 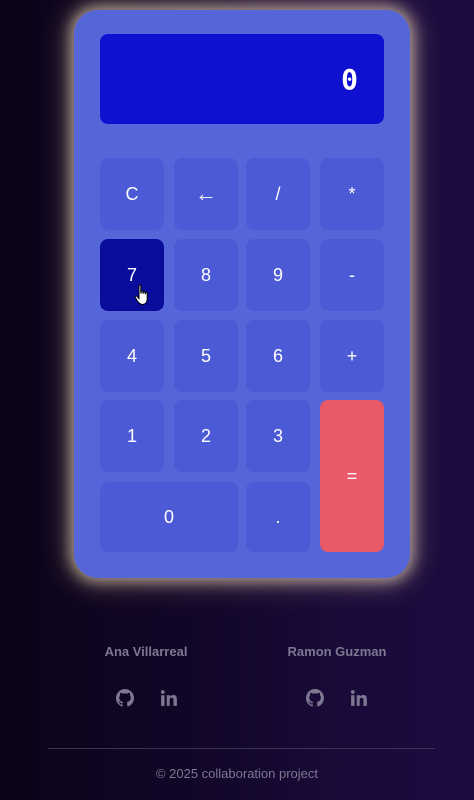 What do you see at coordinates (278, 517) in the screenshot?
I see `decimal-button: .` at bounding box center [278, 517].